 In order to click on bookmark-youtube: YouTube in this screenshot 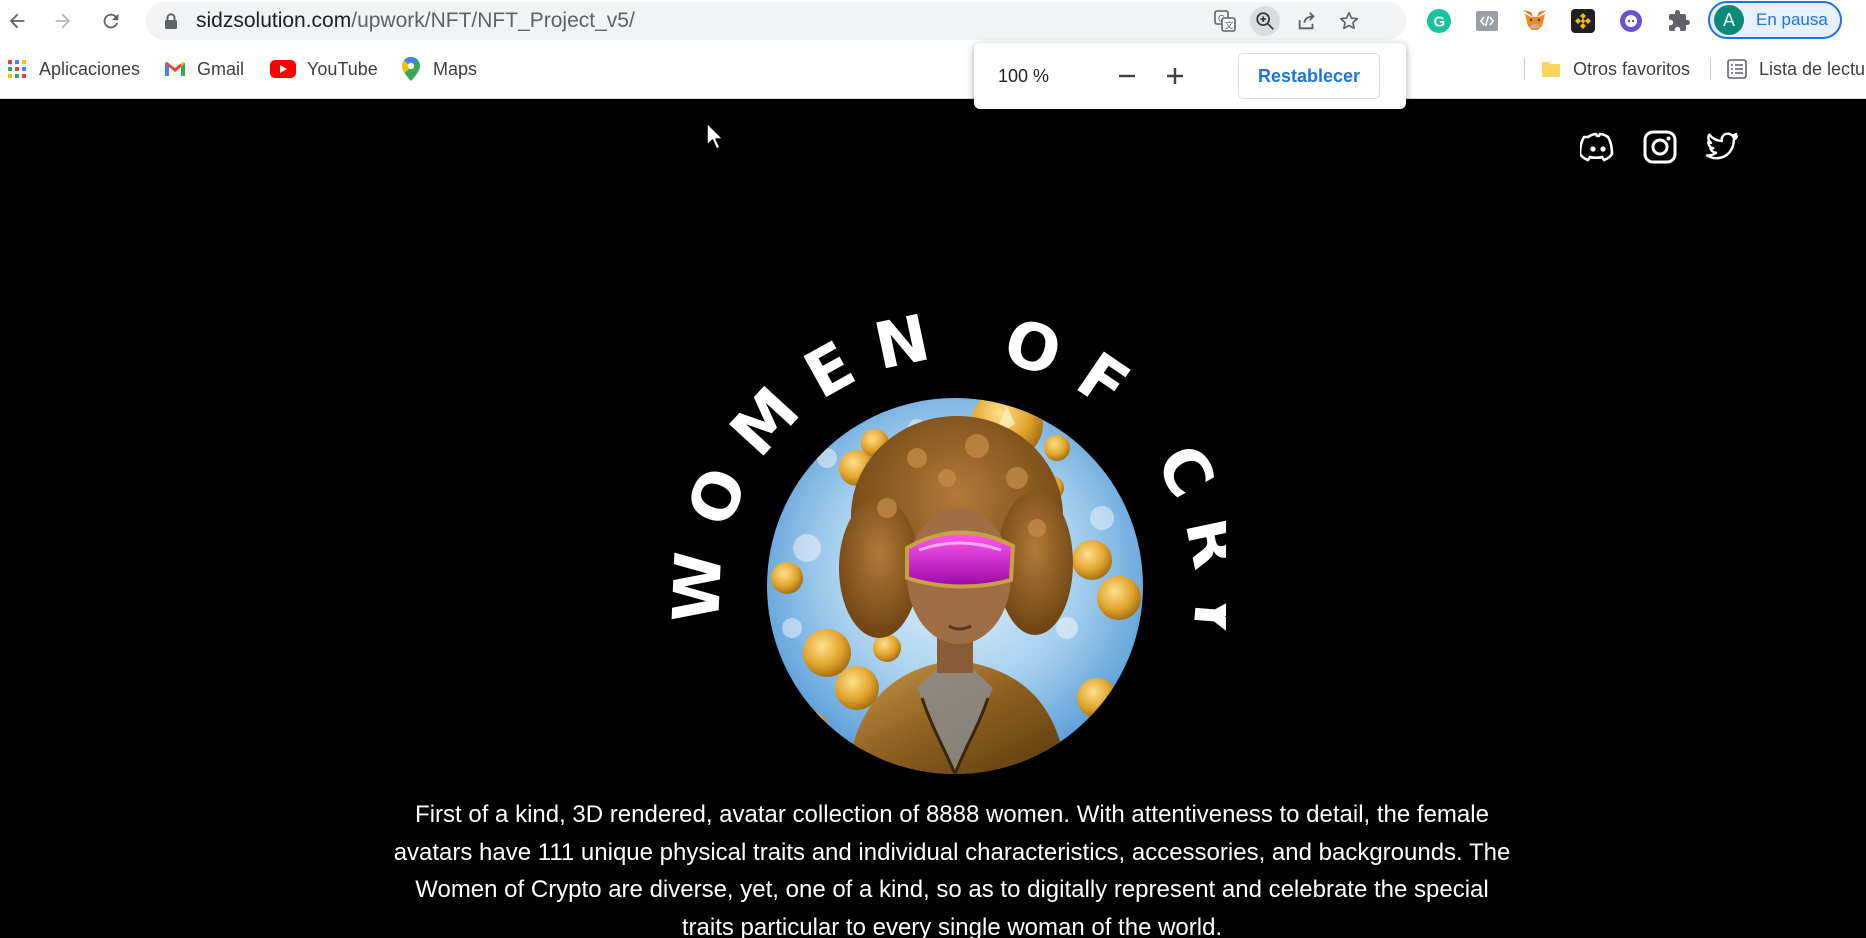, I will do `click(324, 69)`.